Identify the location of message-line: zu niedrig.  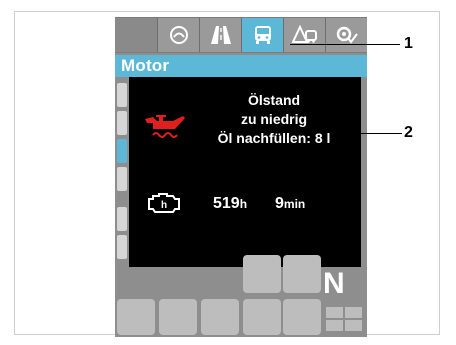
(274, 119).